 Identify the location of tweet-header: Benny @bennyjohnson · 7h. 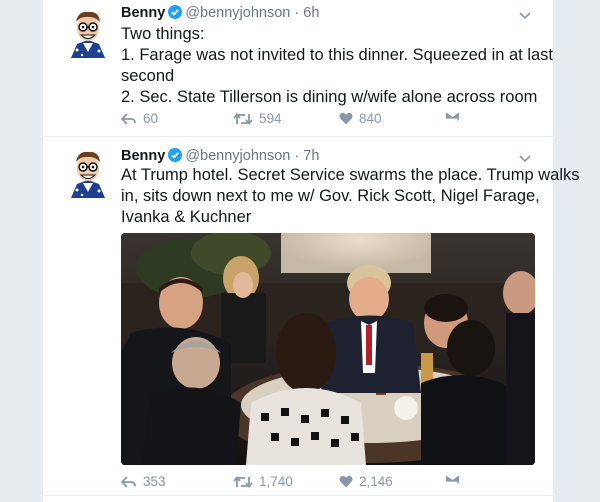
(220, 156).